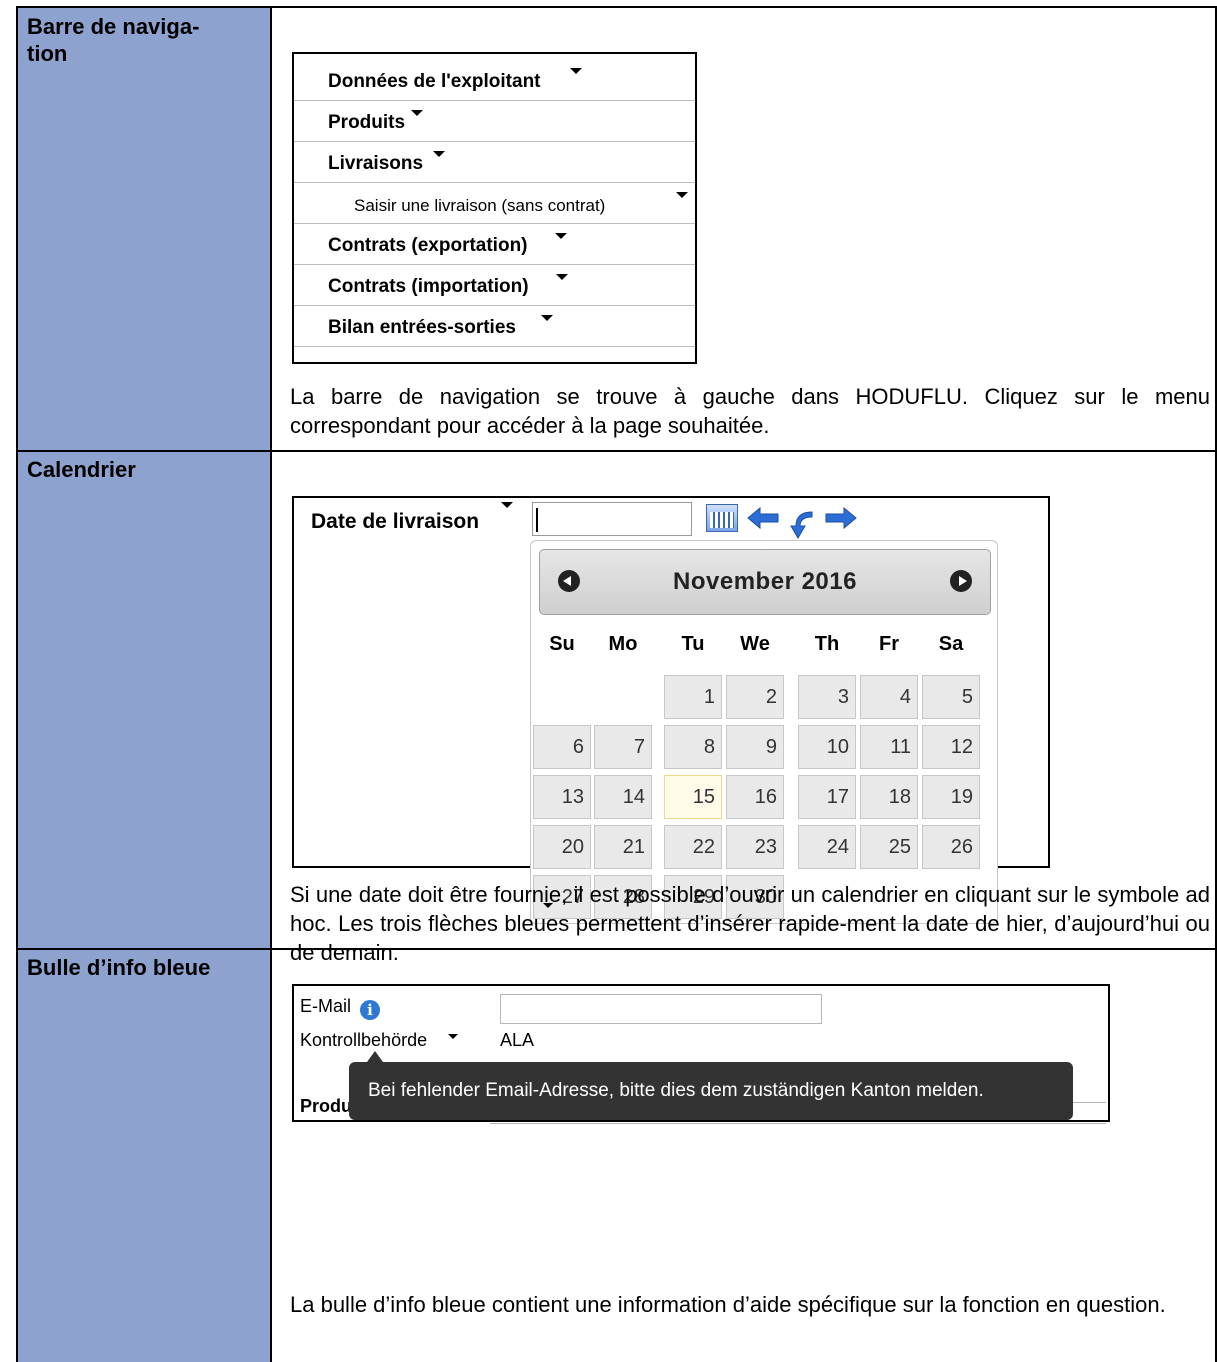  Describe the element at coordinates (827, 747) in the screenshot. I see `calendar-day: 10` at that location.